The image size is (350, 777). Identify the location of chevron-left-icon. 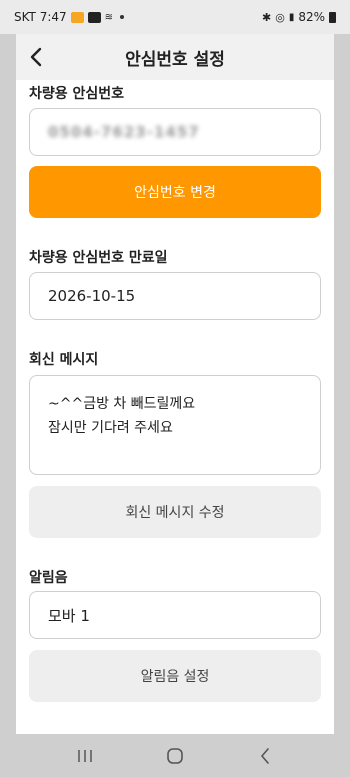
(36, 57).